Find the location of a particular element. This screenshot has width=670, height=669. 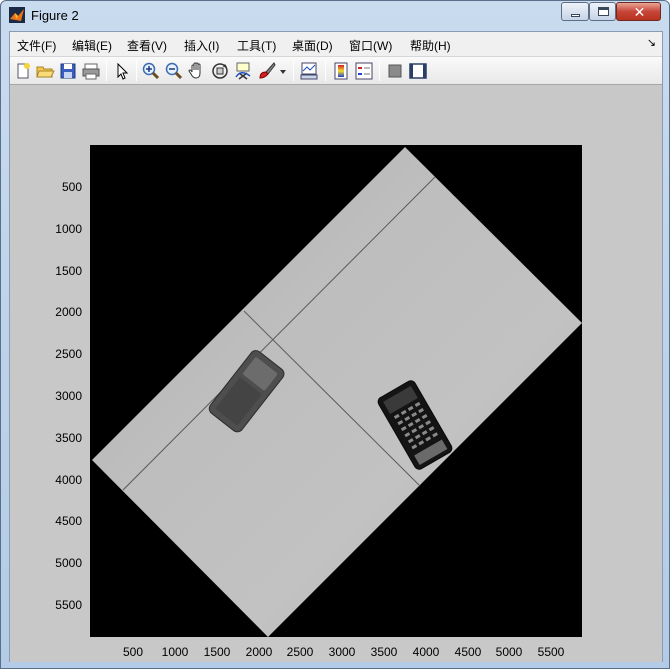

show-plot-tools-icon is located at coordinates (418, 71).